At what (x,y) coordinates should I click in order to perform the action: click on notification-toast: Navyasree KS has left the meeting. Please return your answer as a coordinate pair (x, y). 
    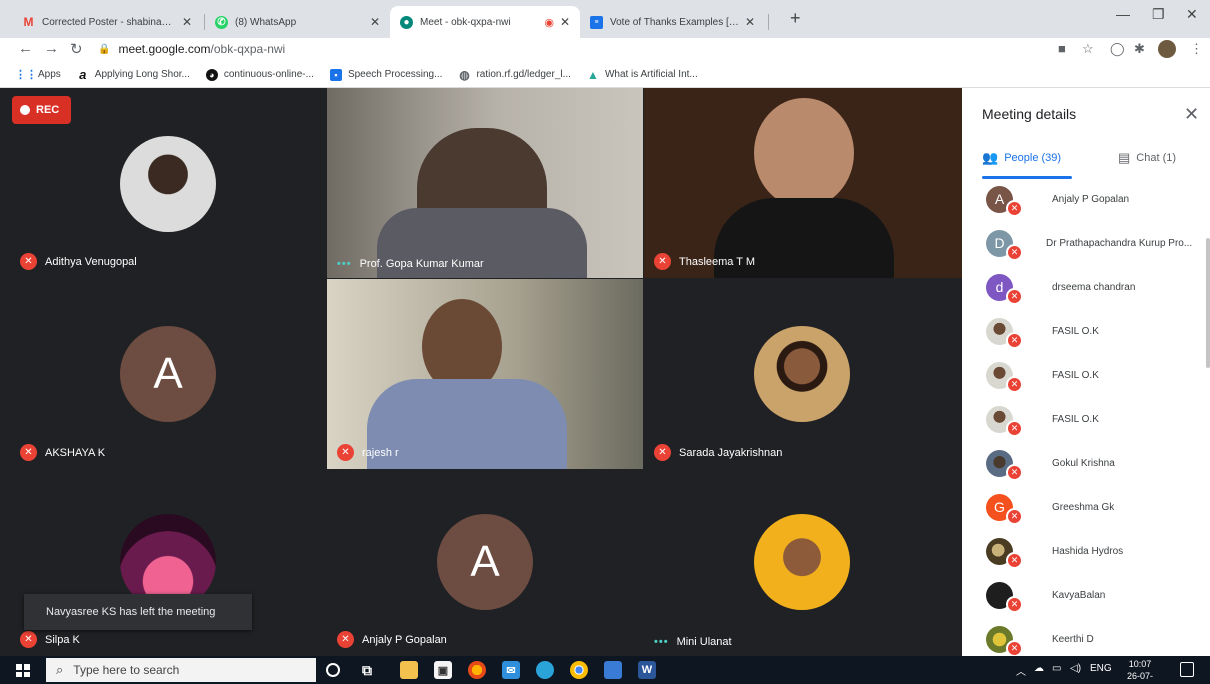
    Looking at the image, I should click on (138, 612).